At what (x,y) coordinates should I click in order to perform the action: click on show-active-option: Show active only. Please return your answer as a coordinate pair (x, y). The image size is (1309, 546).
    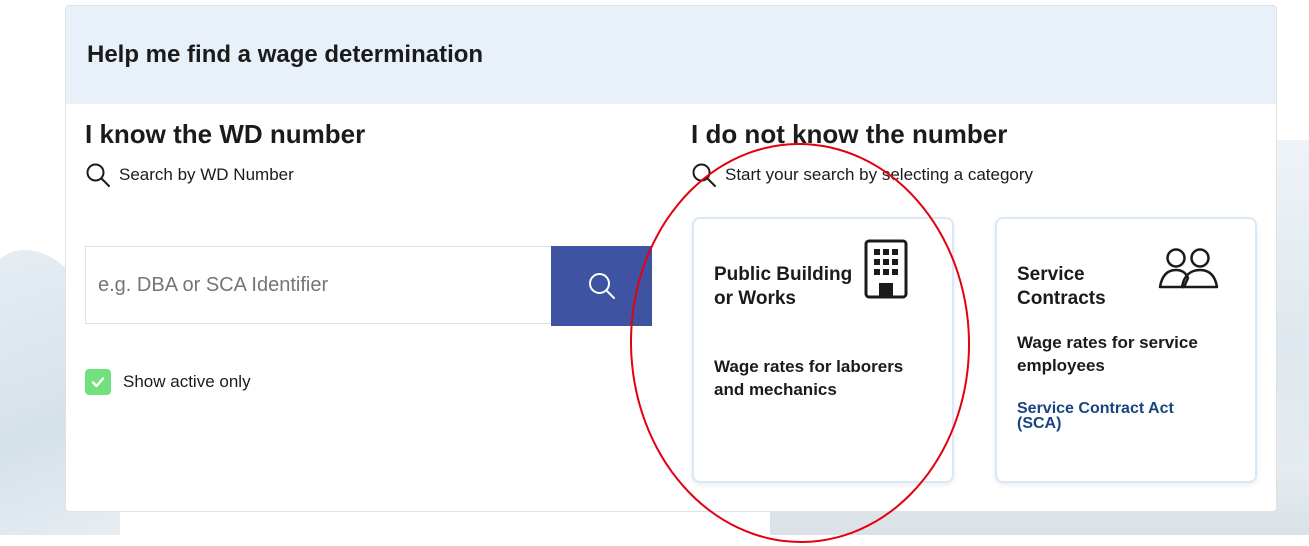
    Looking at the image, I should click on (168, 382).